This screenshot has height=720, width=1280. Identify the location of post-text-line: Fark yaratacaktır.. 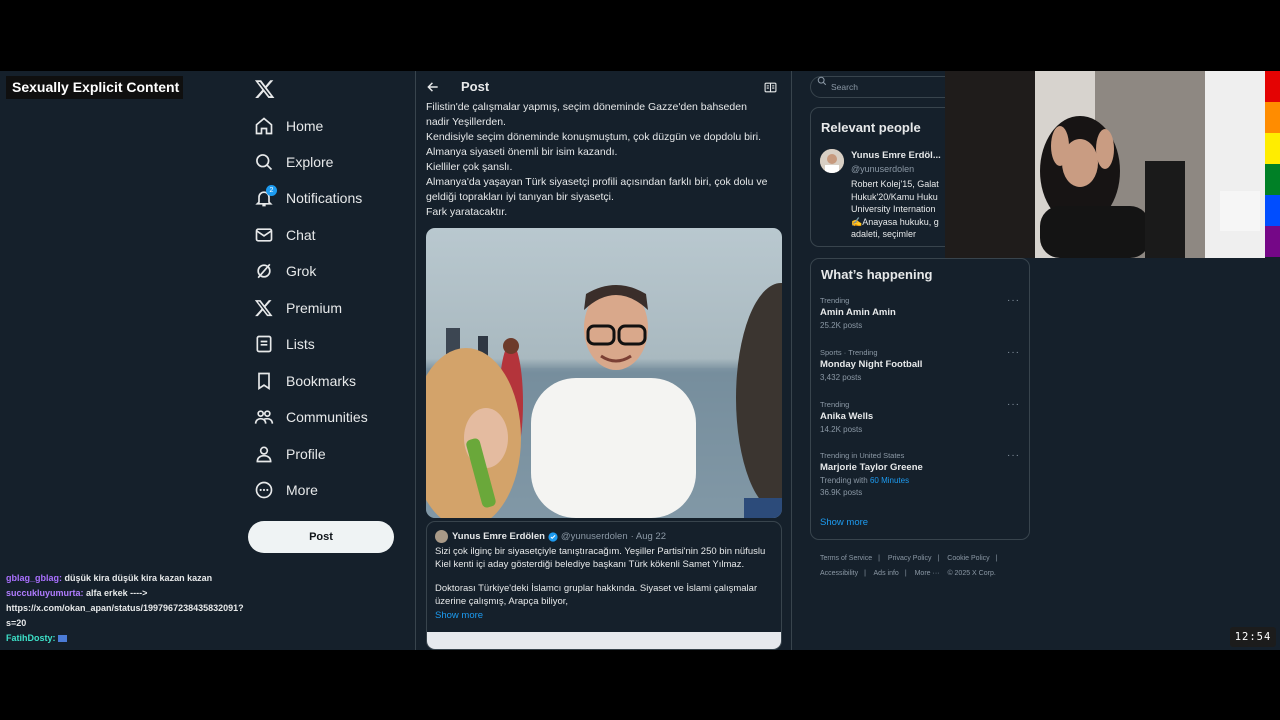
(467, 212).